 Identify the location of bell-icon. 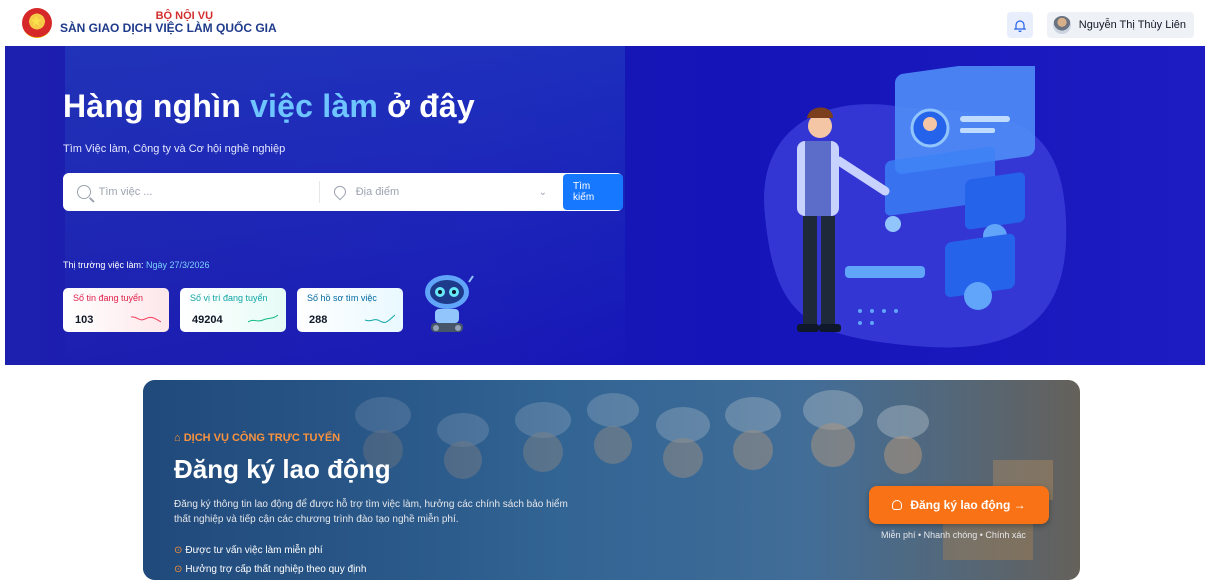
(1019, 25).